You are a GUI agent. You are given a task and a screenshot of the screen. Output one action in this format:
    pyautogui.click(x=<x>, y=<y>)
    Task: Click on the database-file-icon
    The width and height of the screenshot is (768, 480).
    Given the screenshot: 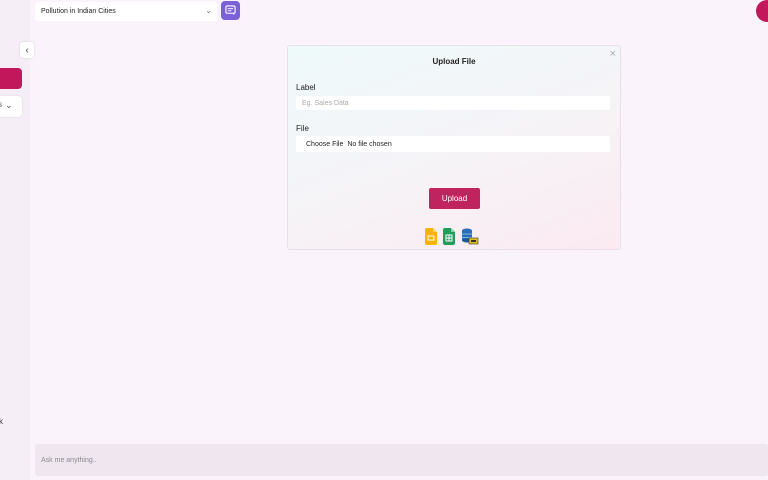 What is the action you would take?
    pyautogui.click(x=470, y=236)
    